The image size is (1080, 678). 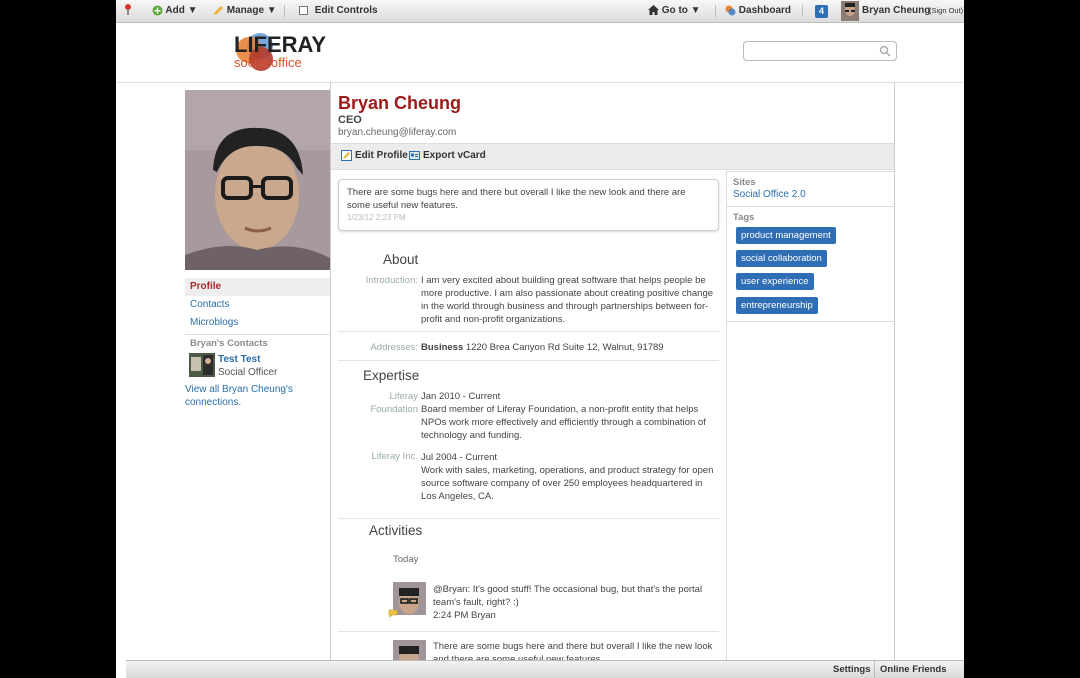 I want to click on edit-profile-button: Edit Profile, so click(x=374, y=155).